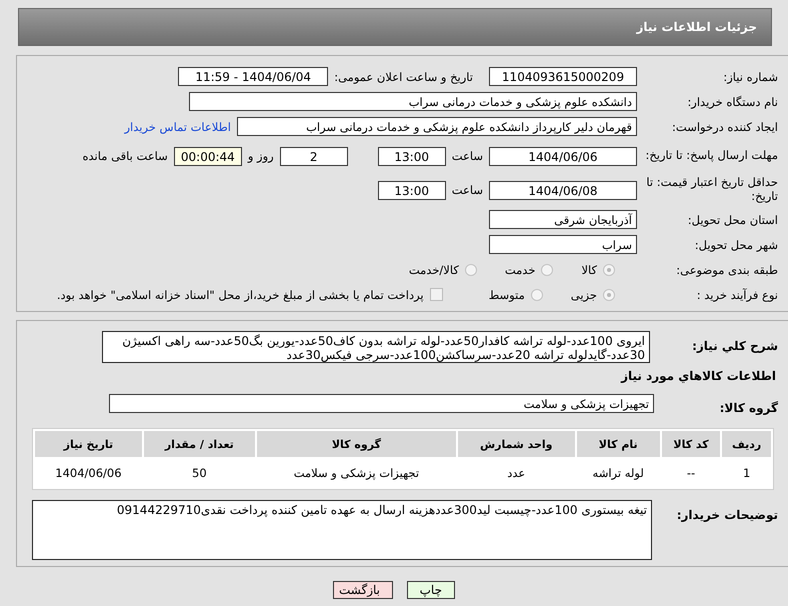  What do you see at coordinates (88, 444) in the screenshot?
I see `column-header: تاریخ نیاز` at bounding box center [88, 444].